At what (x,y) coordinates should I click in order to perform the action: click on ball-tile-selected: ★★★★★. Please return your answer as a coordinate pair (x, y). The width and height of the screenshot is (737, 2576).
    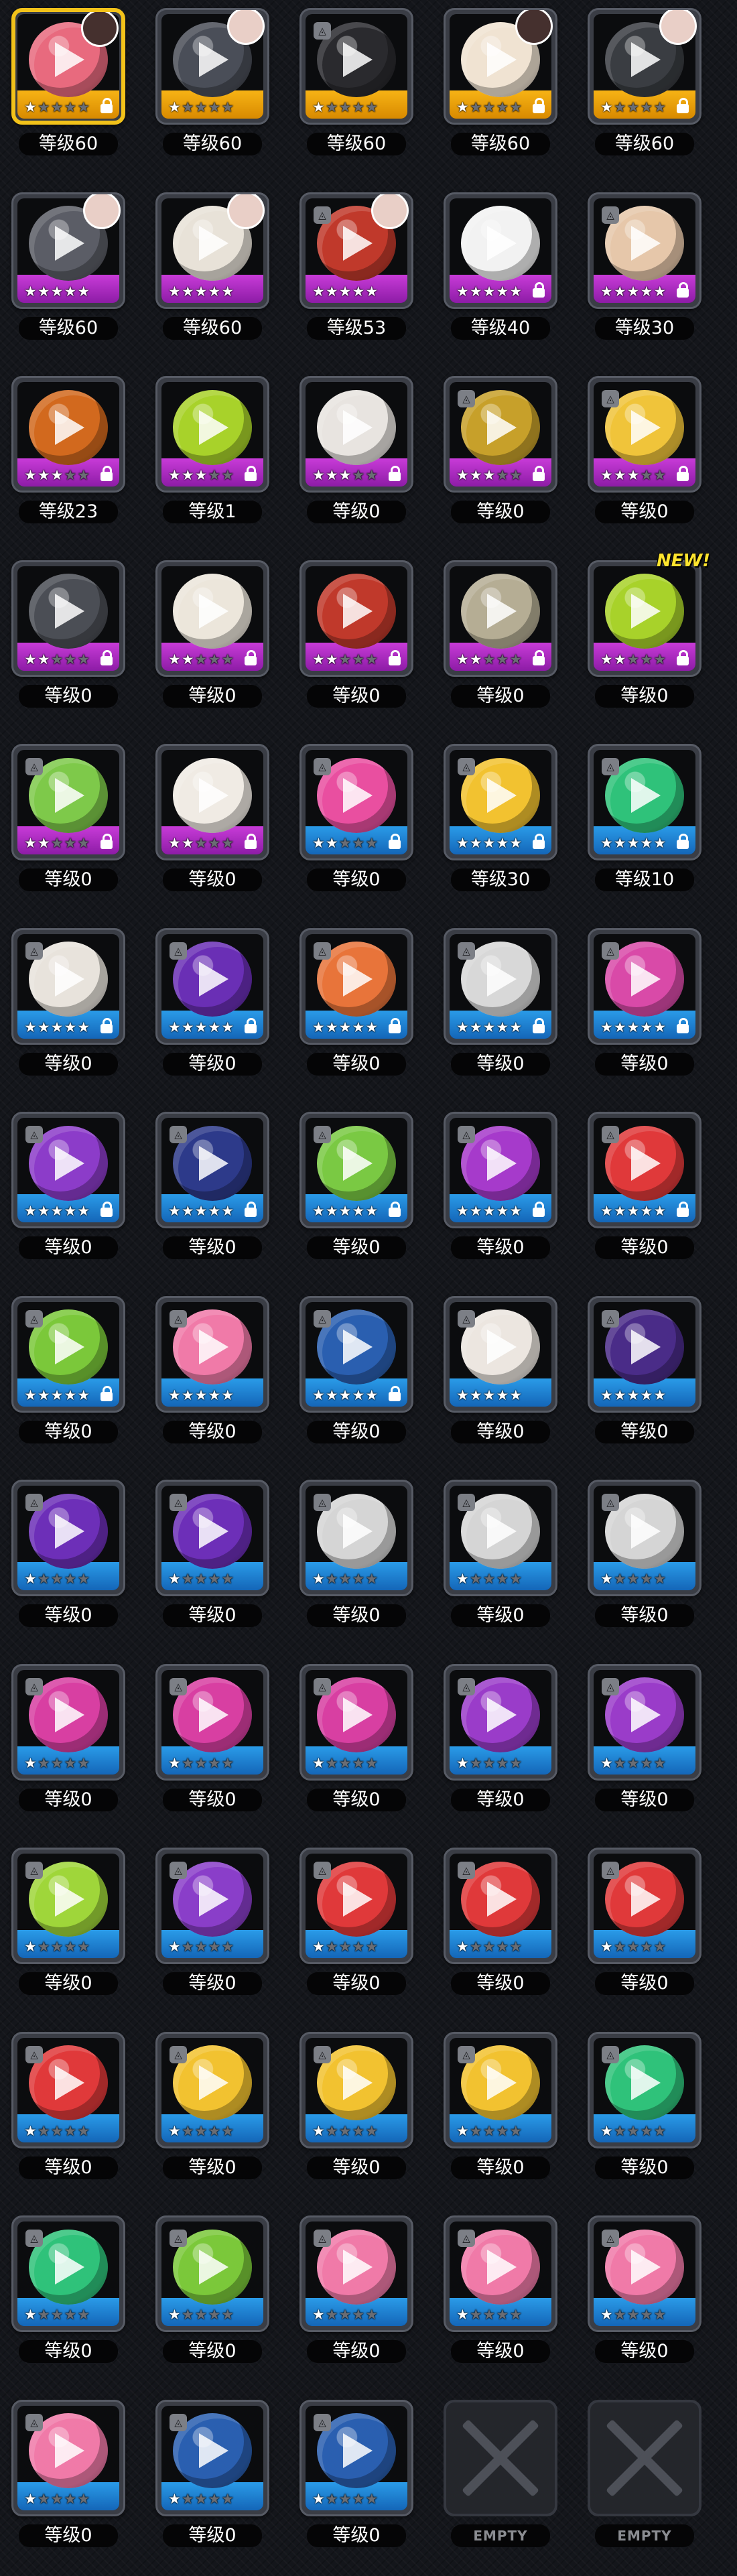
    Looking at the image, I should click on (68, 66).